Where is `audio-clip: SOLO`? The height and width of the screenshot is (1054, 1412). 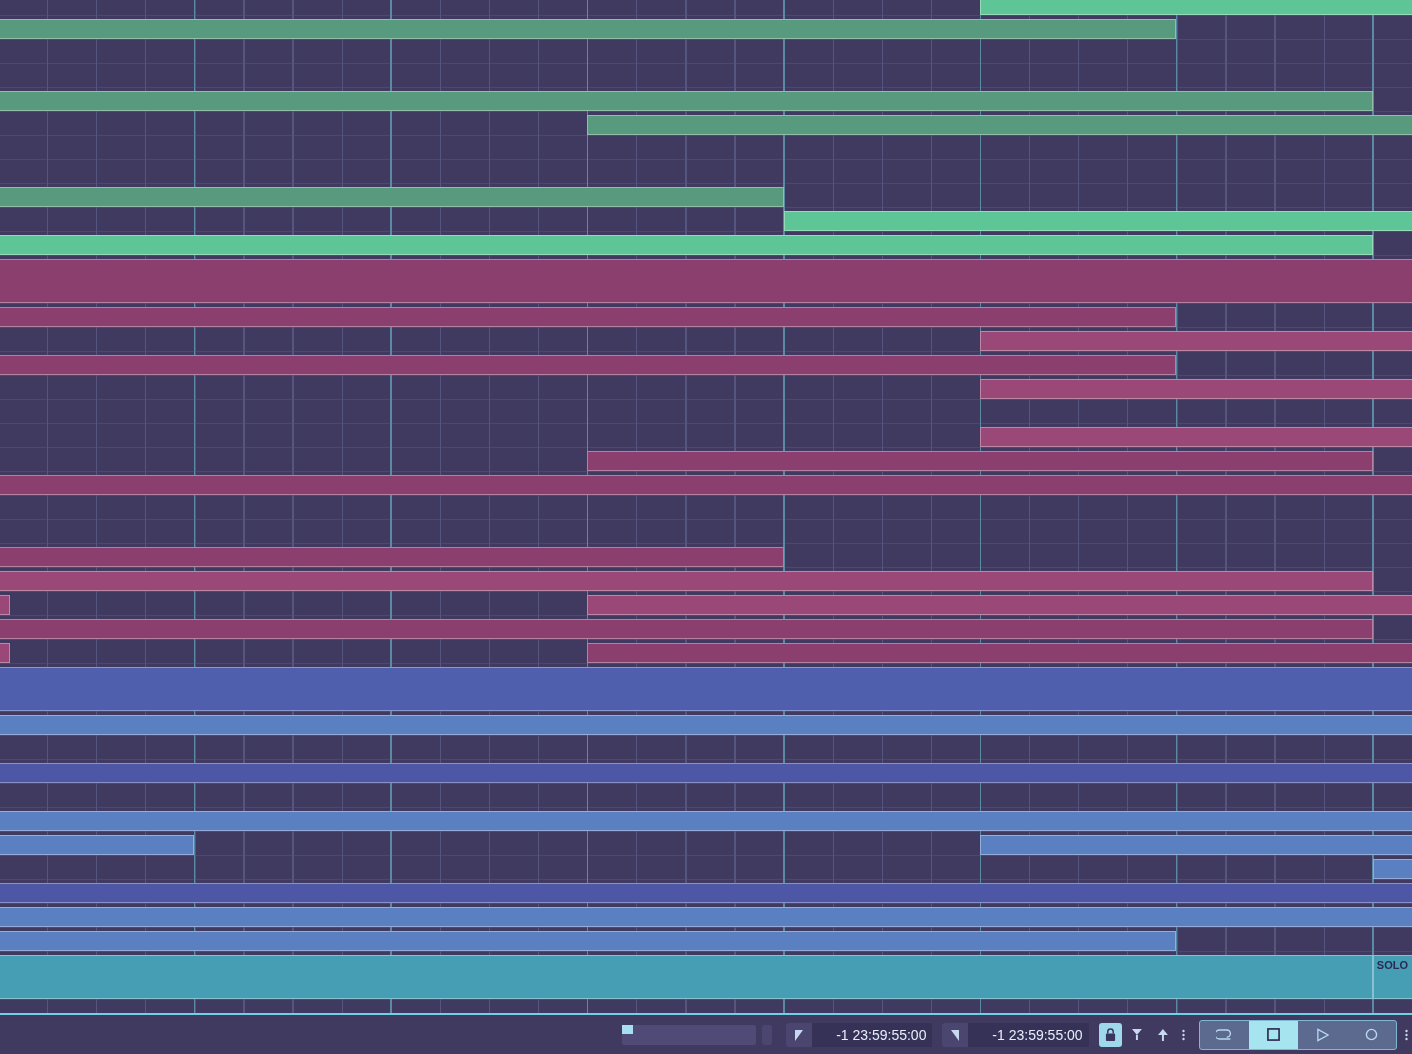 audio-clip: SOLO is located at coordinates (1392, 977).